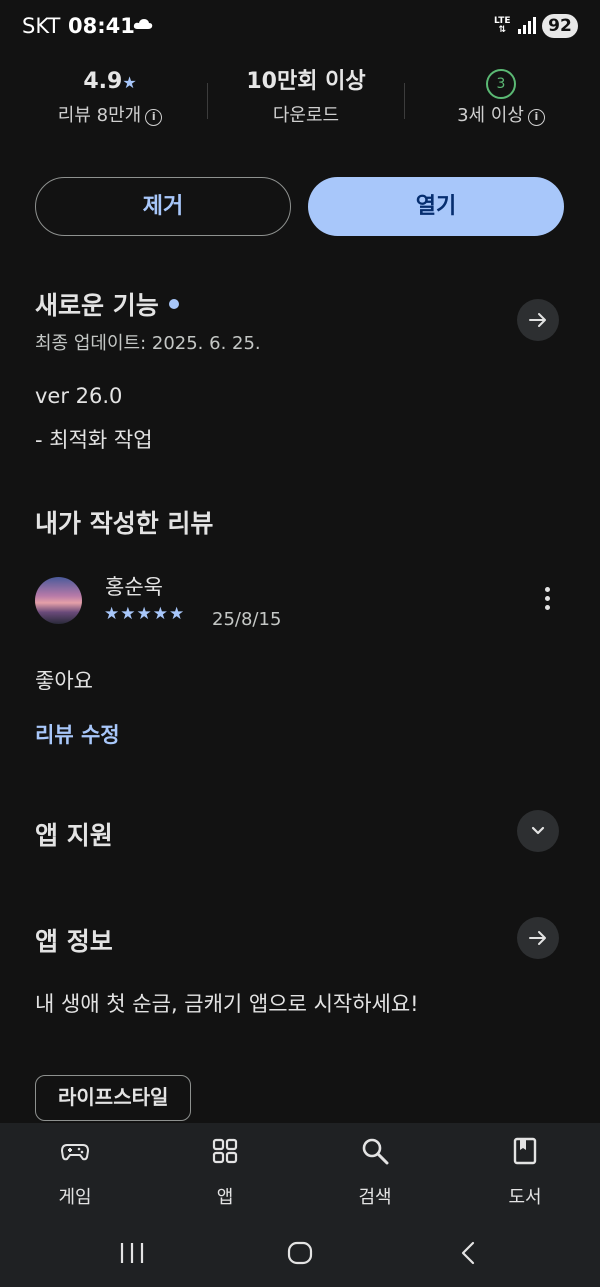 Image resolution: width=600 pixels, height=1287 pixels. What do you see at coordinates (79, 396) in the screenshot?
I see `version-text: ver 26.0` at bounding box center [79, 396].